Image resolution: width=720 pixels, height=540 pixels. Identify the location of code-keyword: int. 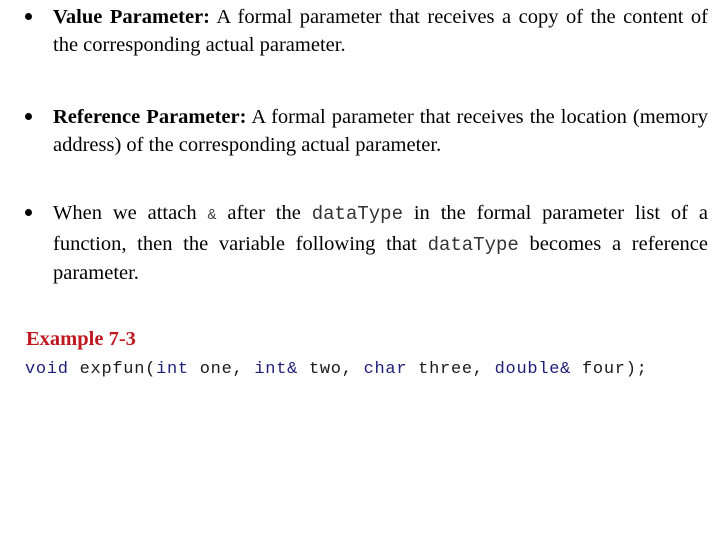
(172, 369).